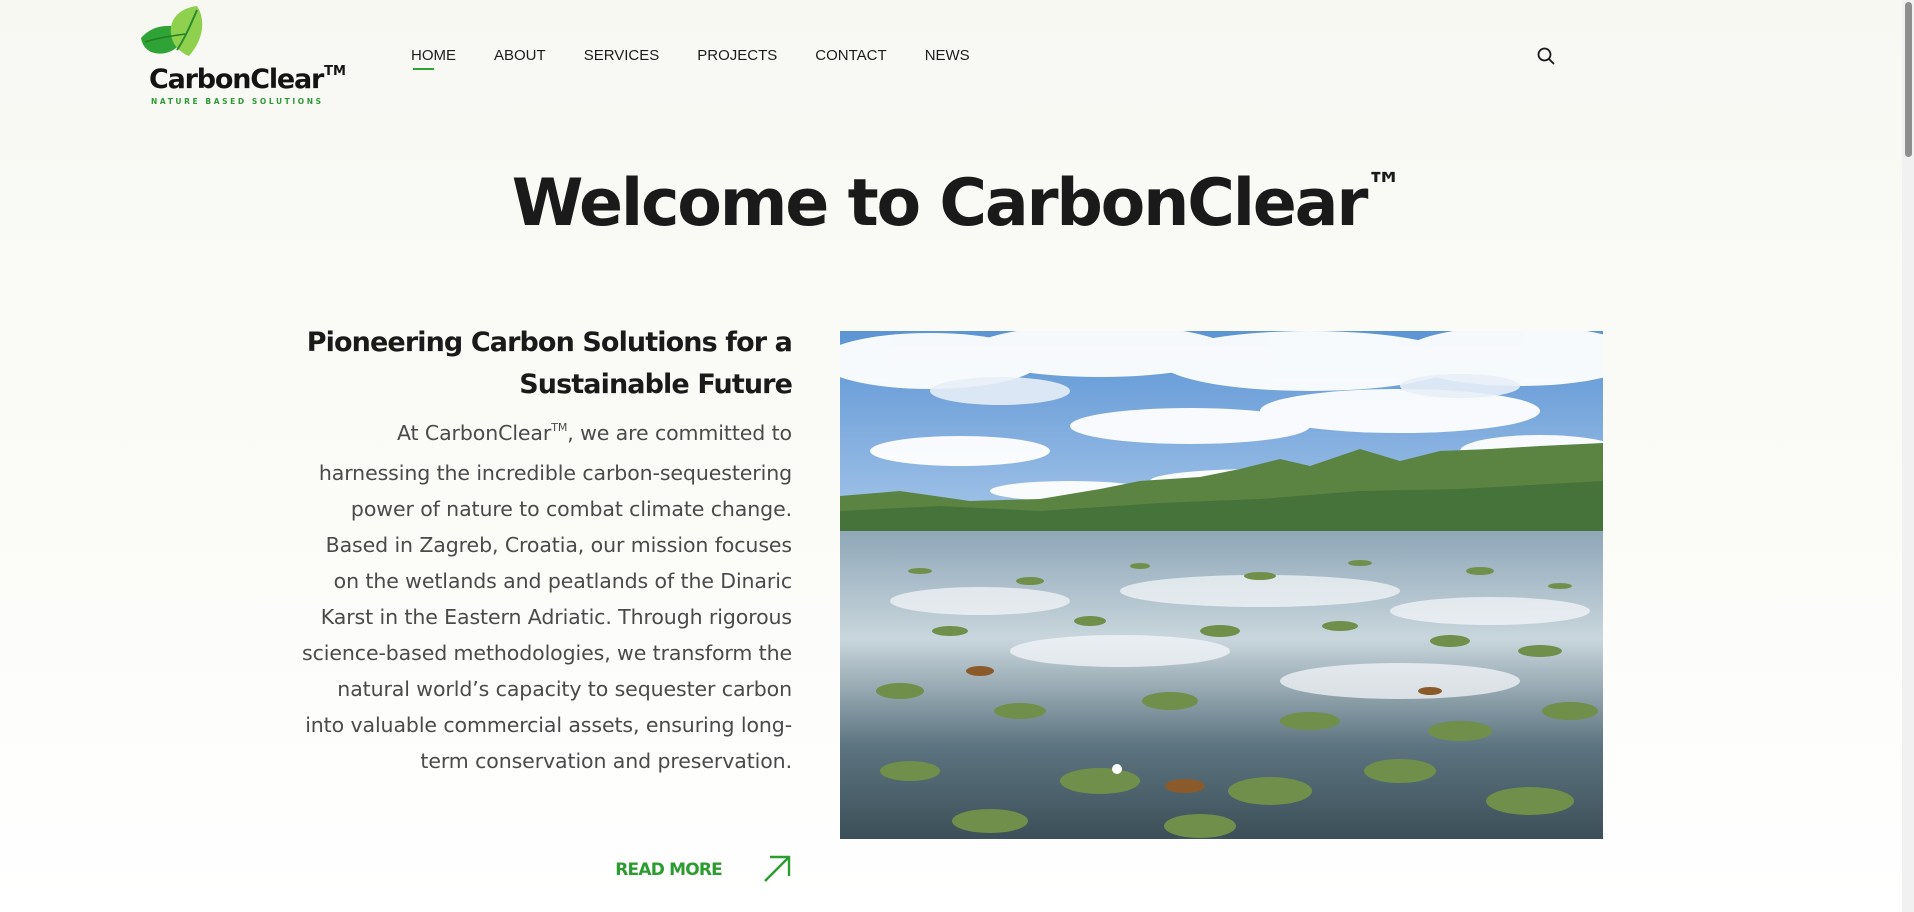 The image size is (1914, 912). Describe the element at coordinates (777, 868) in the screenshot. I see `arrow-up-right-icon` at that location.